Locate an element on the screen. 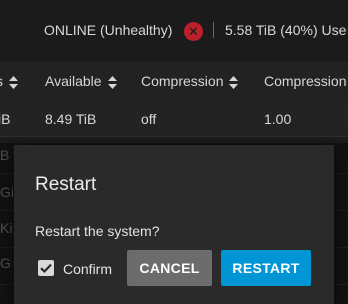 This screenshot has width=348, height=304. cell-name: iB is located at coordinates (5, 119).